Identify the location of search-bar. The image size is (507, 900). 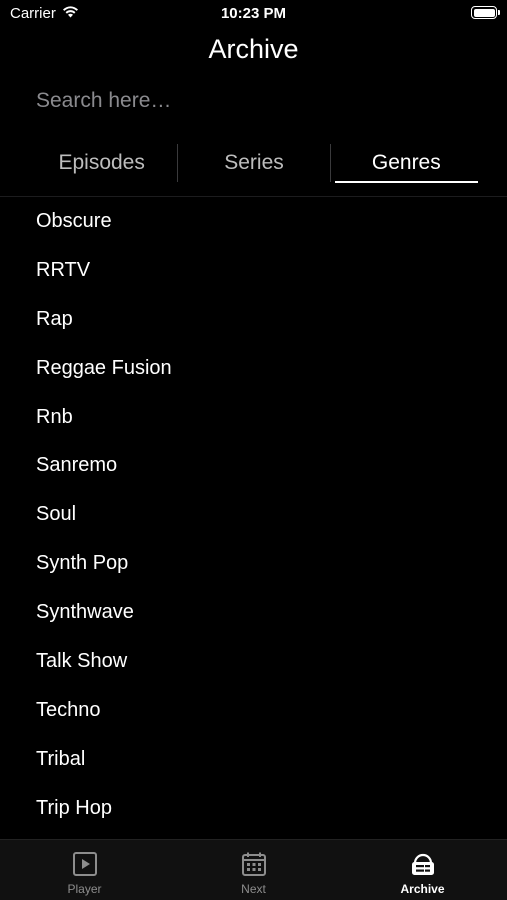
(256, 101).